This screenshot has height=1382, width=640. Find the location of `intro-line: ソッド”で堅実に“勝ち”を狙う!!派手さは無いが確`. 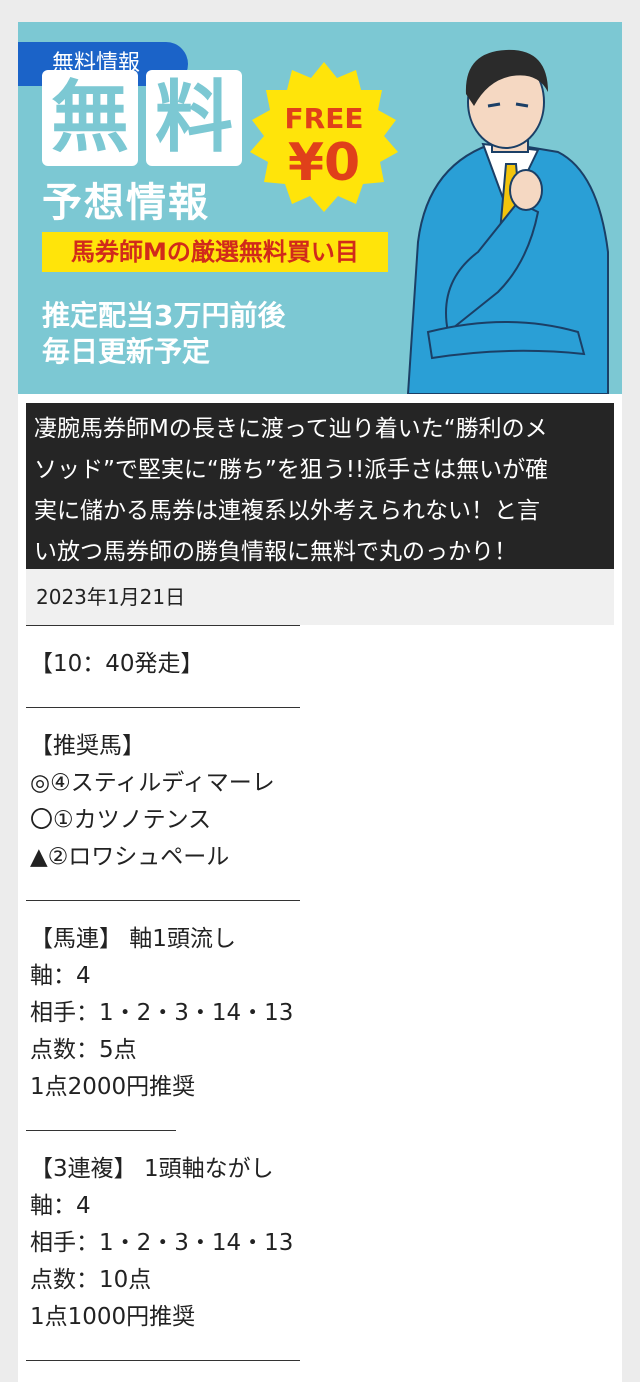

intro-line: ソッド”で堅実に“勝ち”を狙う!!派手さは無いが確 is located at coordinates (291, 470).